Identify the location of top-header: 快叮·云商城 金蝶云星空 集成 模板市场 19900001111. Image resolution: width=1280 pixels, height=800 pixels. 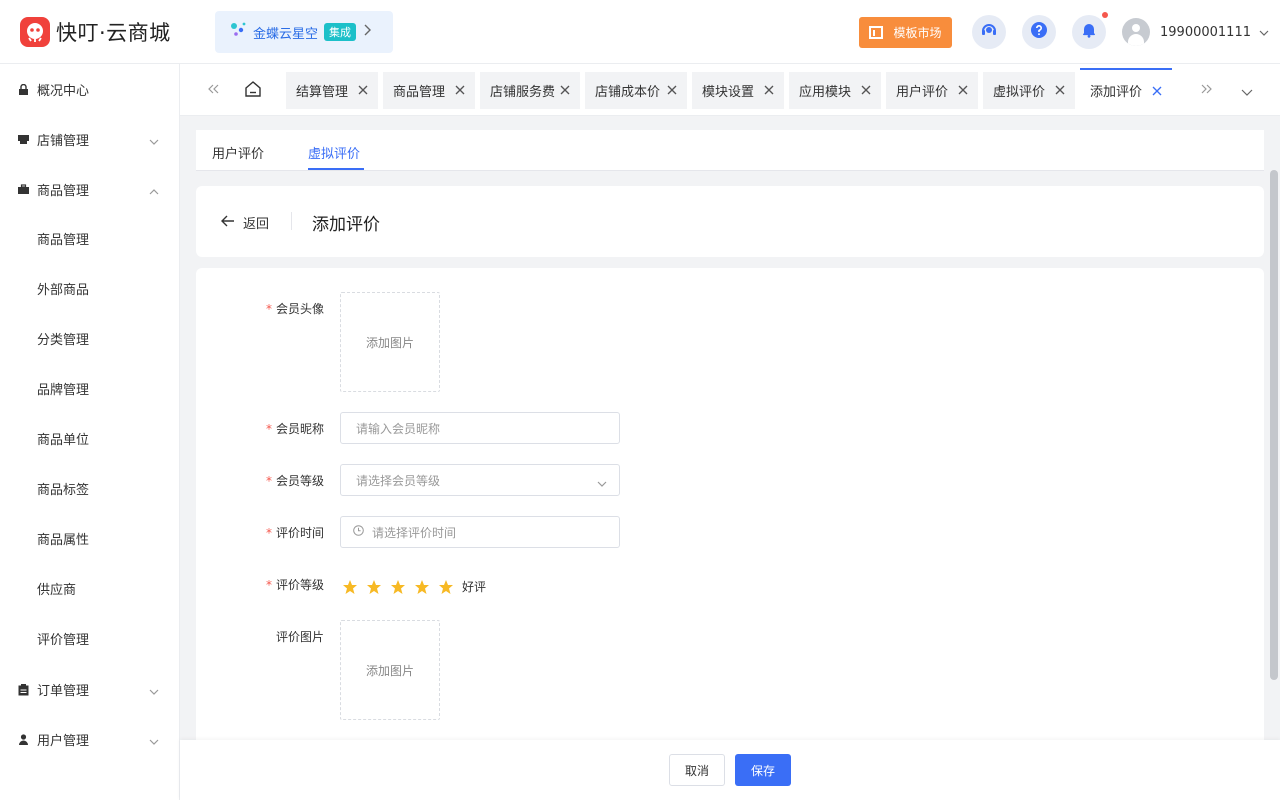
(640, 32).